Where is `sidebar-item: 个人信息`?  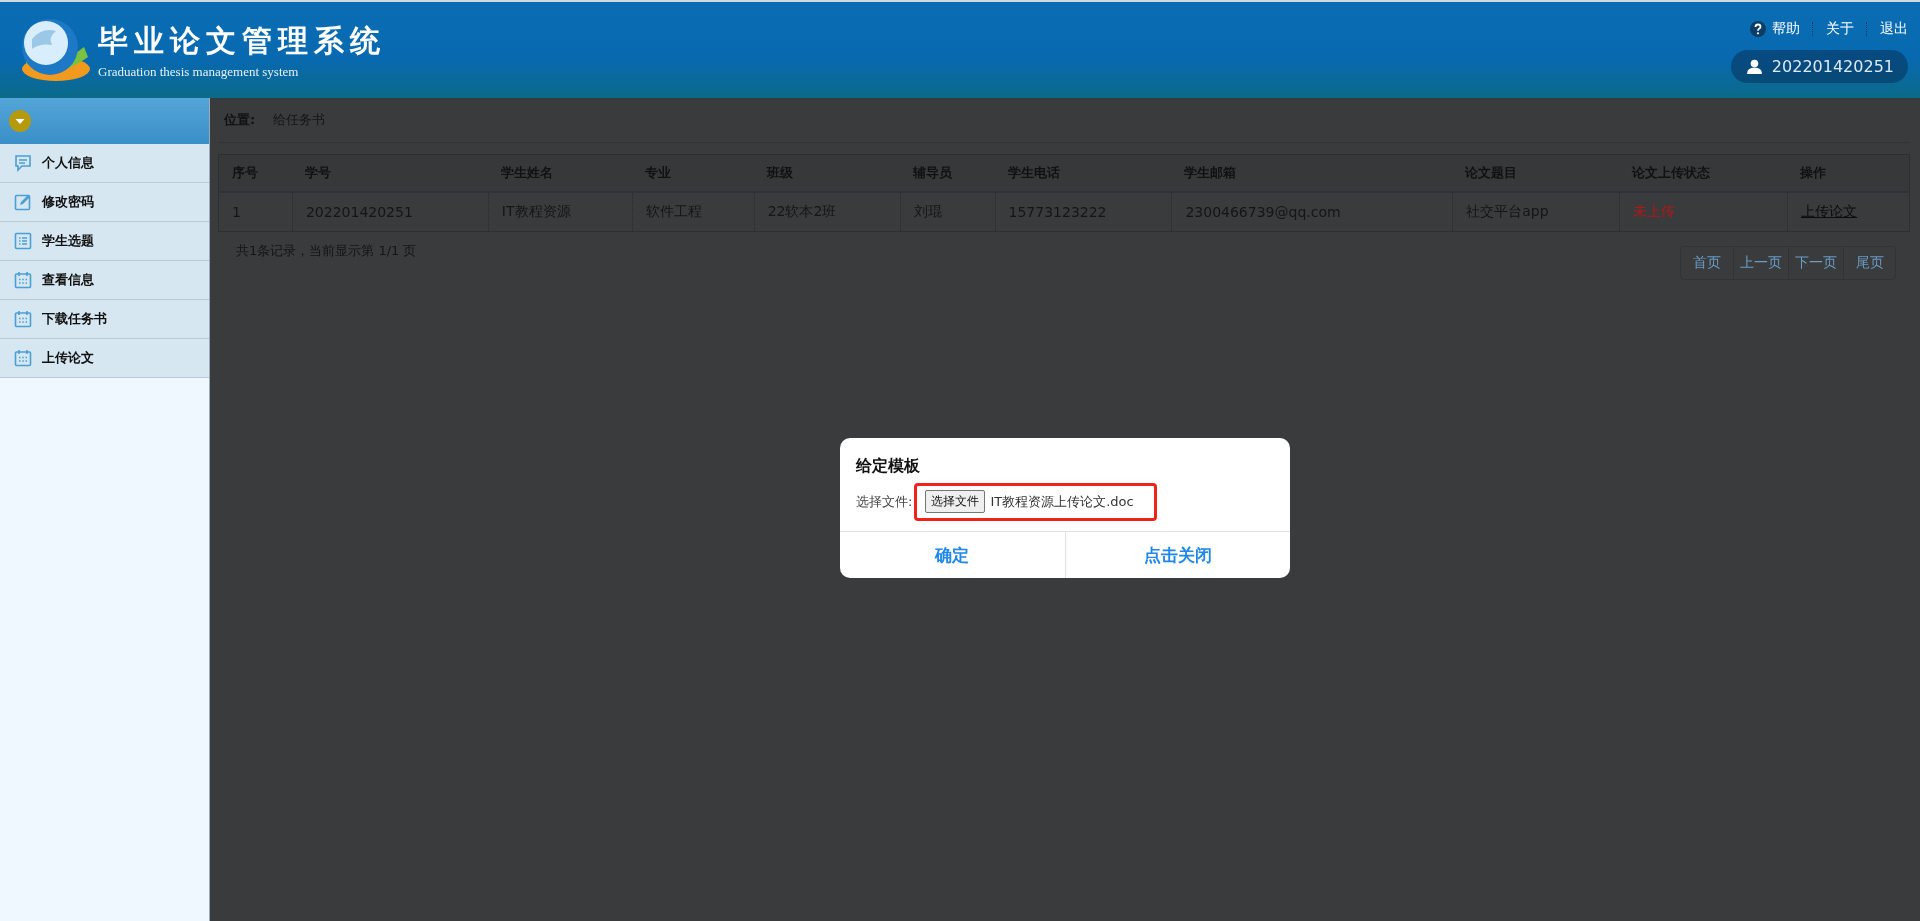 sidebar-item: 个人信息 is located at coordinates (104, 163).